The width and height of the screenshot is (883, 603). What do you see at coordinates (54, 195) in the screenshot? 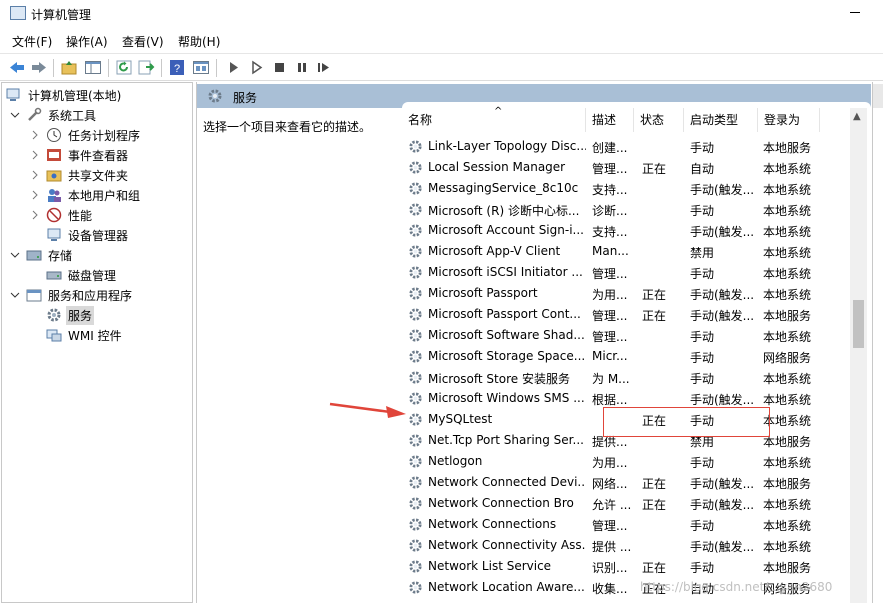
I see `users-icon` at bounding box center [54, 195].